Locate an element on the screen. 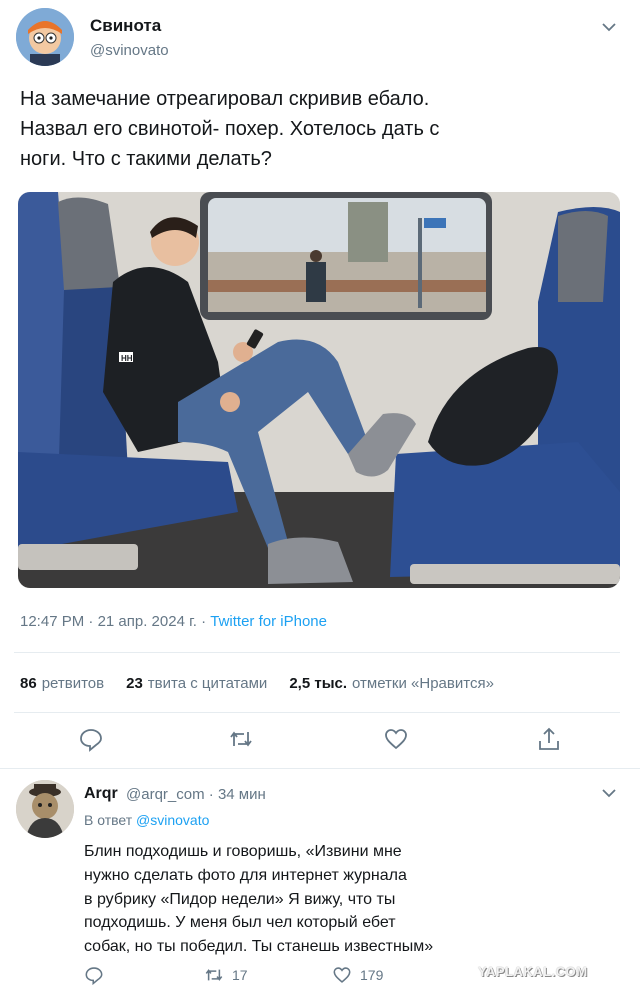 This screenshot has width=640, height=1002. quotes-label: твита с цитатами is located at coordinates (207, 683).